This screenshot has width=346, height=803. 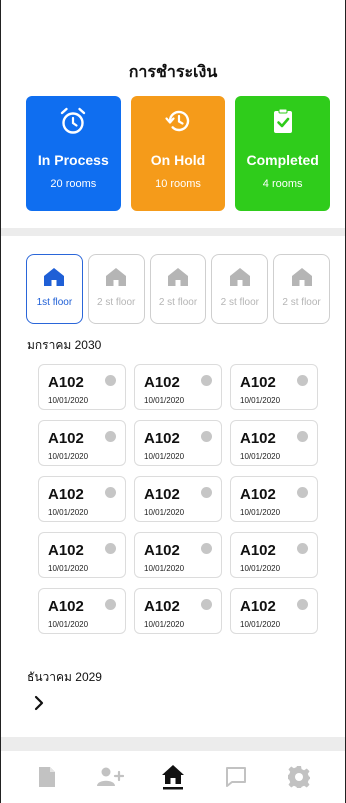 I want to click on clipboard-check-icon, so click(x=282, y=120).